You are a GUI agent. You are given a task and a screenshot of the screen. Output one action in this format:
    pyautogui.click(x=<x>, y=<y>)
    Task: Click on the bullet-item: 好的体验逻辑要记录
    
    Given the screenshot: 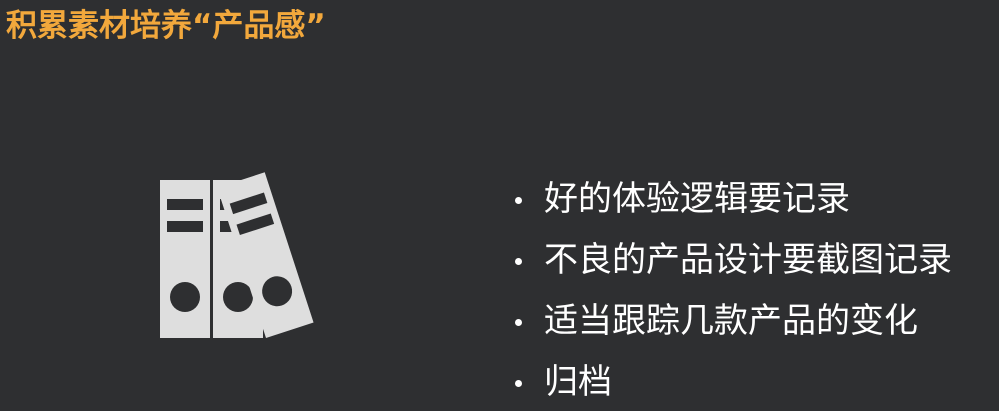 What is the action you would take?
    pyautogui.click(x=732, y=199)
    